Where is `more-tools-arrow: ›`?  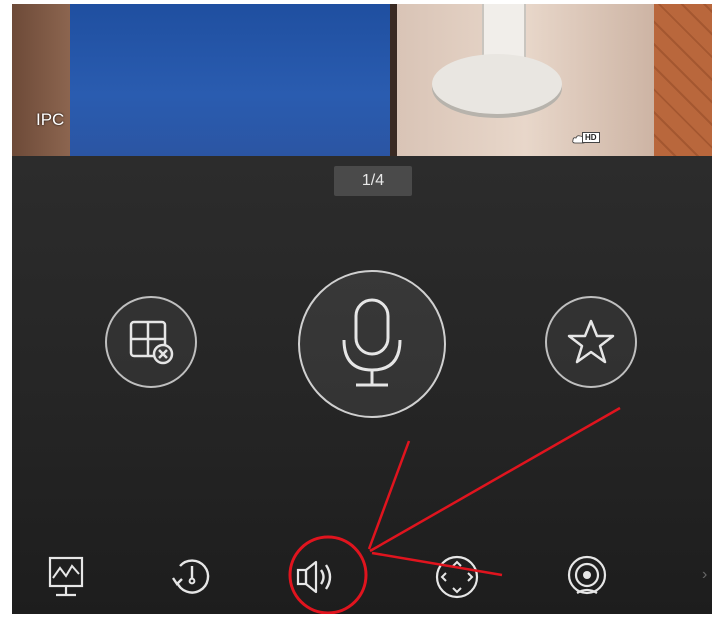 more-tools-arrow: › is located at coordinates (704, 575).